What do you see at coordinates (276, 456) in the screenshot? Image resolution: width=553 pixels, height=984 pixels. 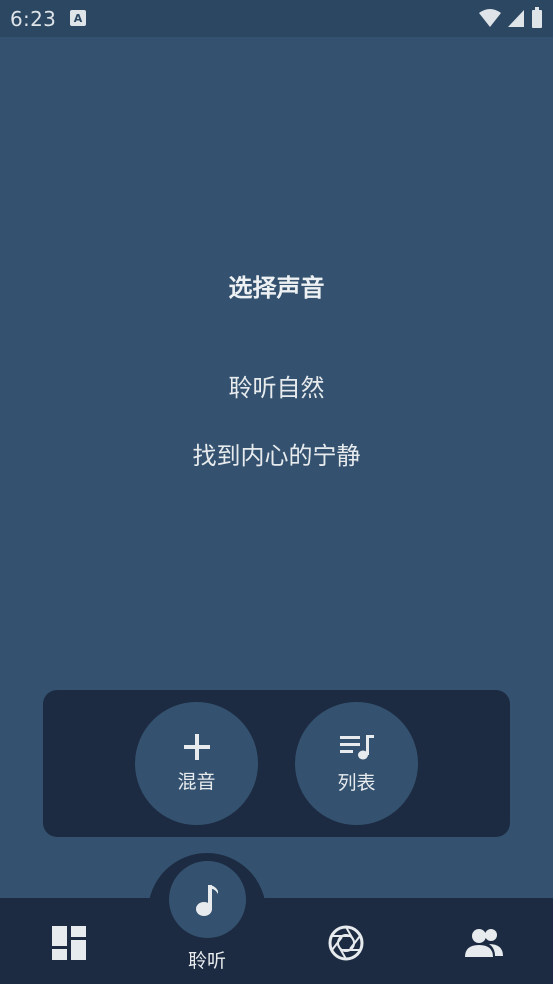 I see `tagline-2: 找到内心的宁静` at bounding box center [276, 456].